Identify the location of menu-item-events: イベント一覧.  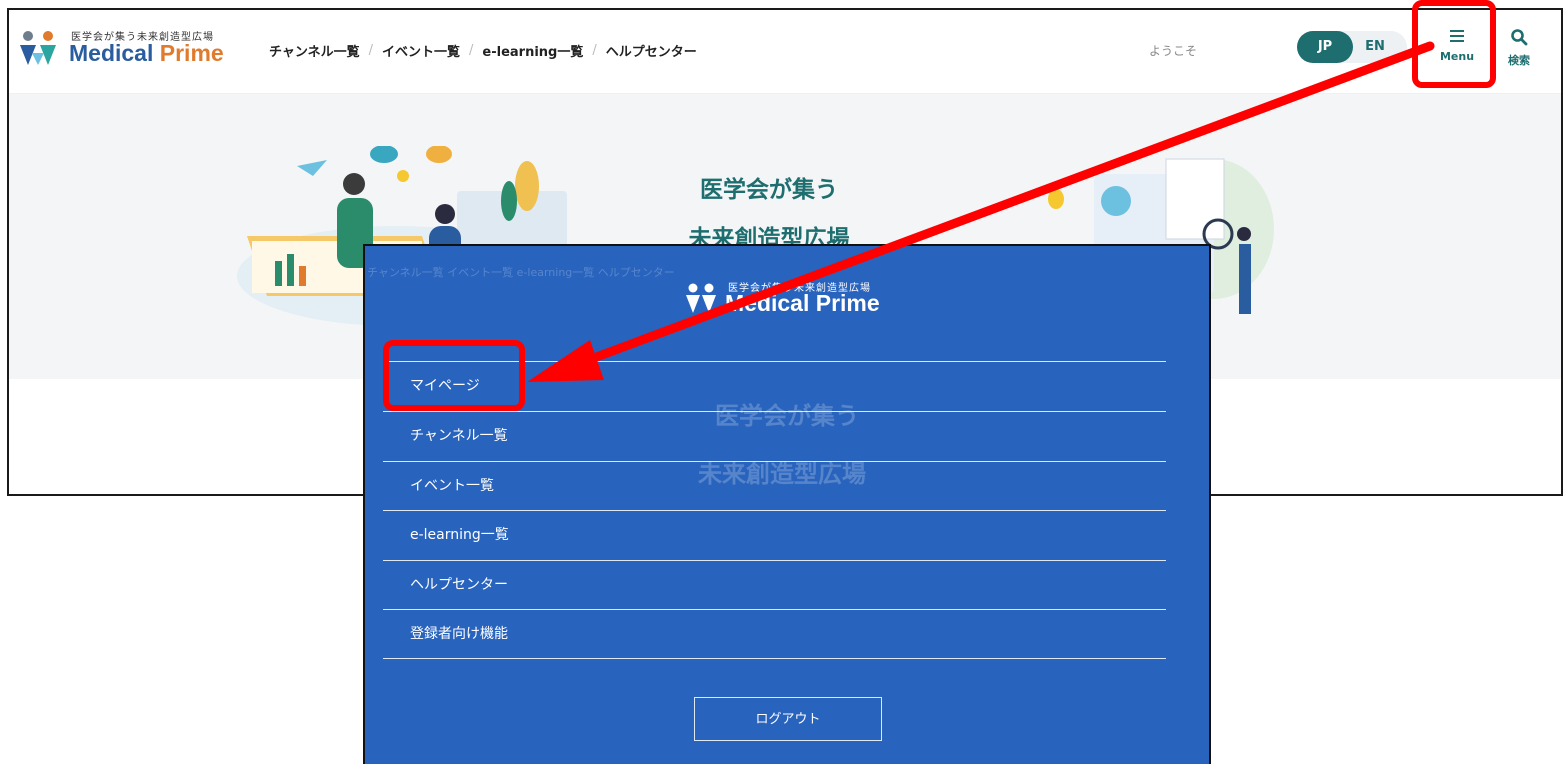
(774, 485).